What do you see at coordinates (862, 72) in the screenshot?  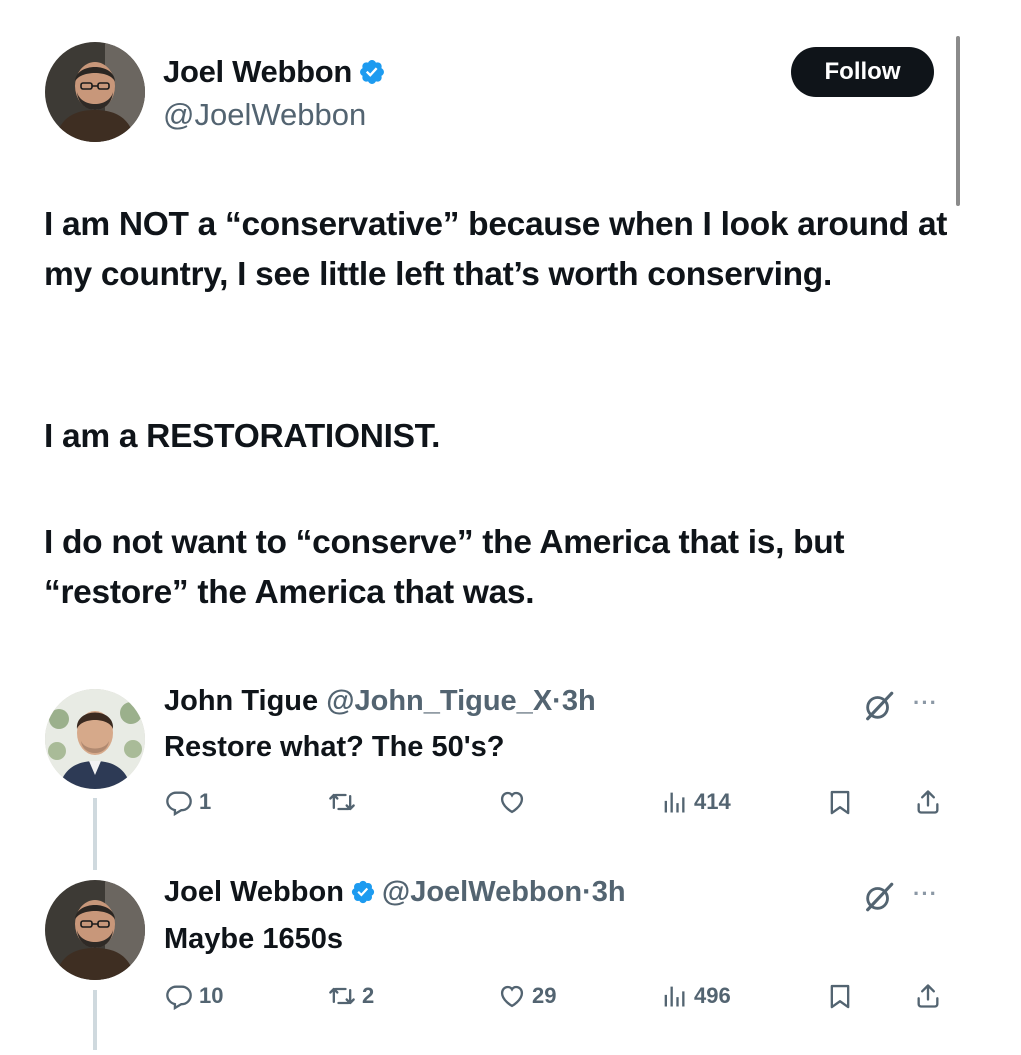 I see `follow-button: Follow` at bounding box center [862, 72].